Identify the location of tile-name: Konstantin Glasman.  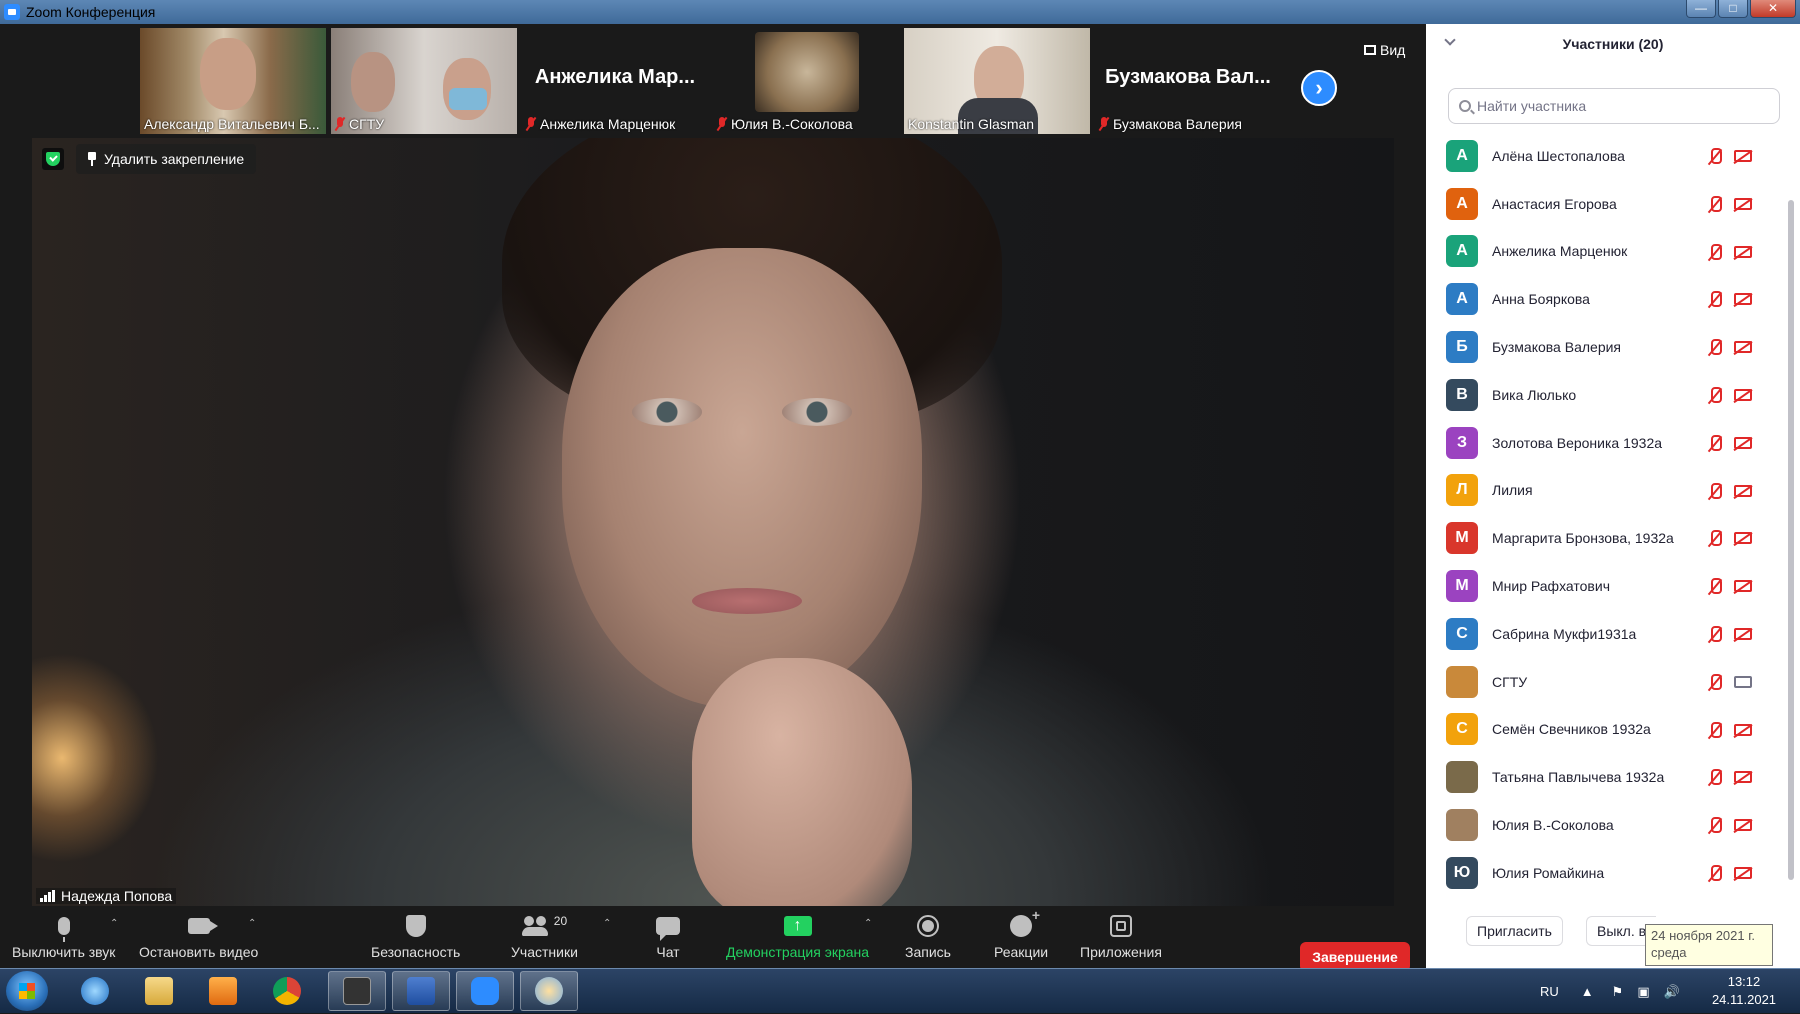
(971, 124).